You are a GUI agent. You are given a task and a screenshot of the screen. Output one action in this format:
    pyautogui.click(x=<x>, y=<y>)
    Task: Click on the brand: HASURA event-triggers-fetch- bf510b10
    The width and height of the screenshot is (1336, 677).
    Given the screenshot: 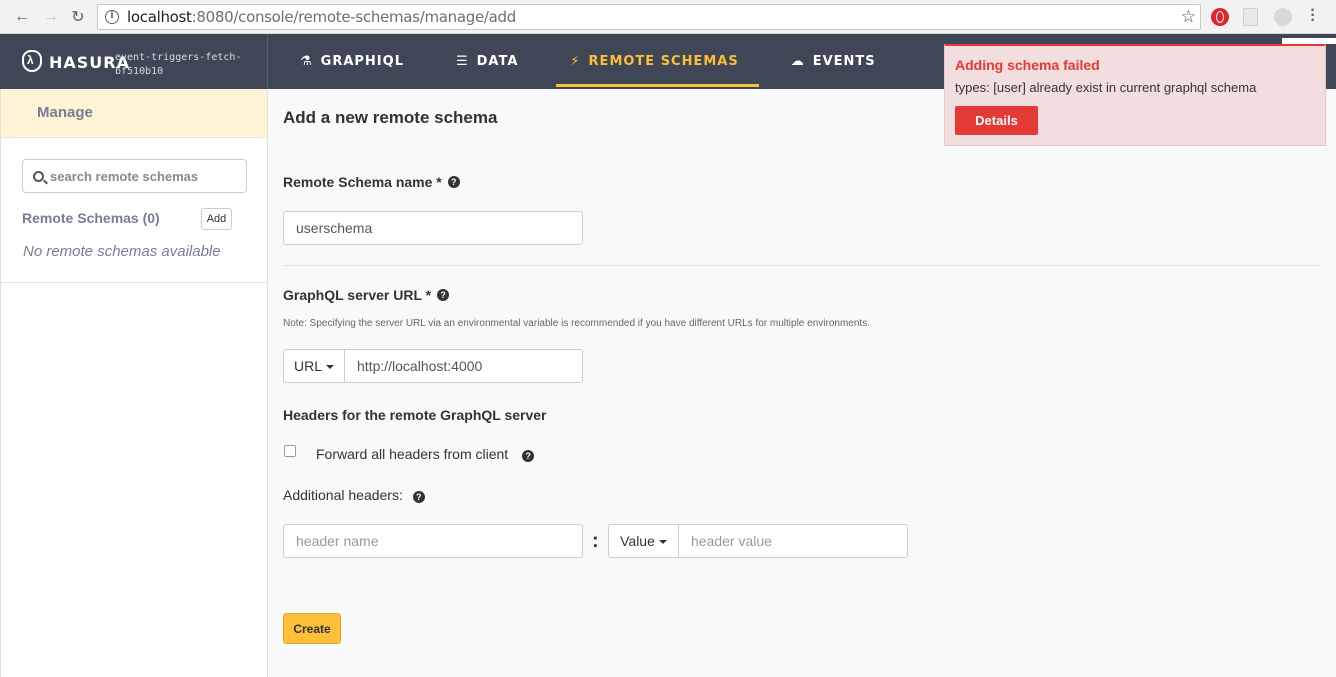 What is the action you would take?
    pyautogui.click(x=134, y=61)
    